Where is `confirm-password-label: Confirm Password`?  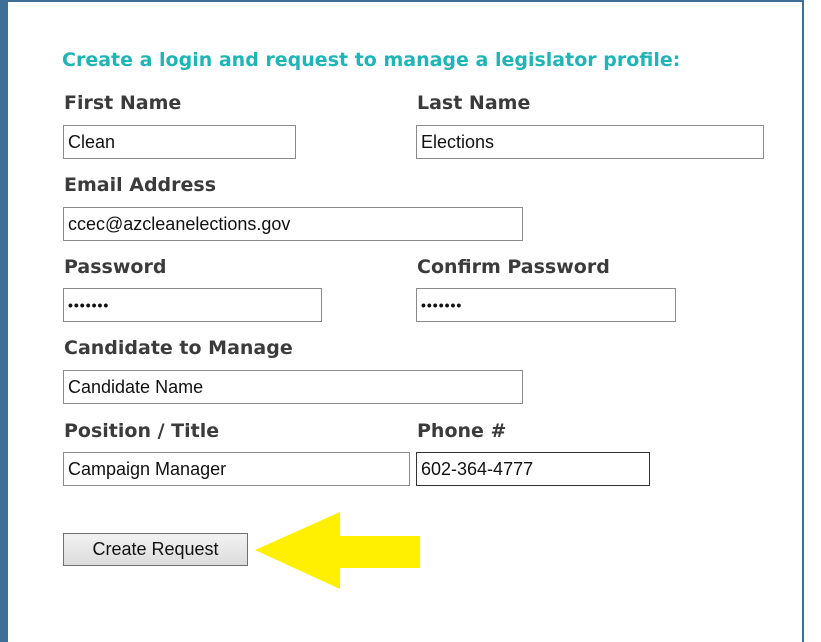 confirm-password-label: Confirm Password is located at coordinates (513, 267).